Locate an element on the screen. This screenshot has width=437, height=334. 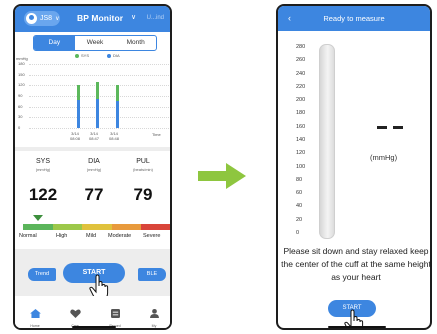
sys-value: 122 is located at coordinates (43, 194).